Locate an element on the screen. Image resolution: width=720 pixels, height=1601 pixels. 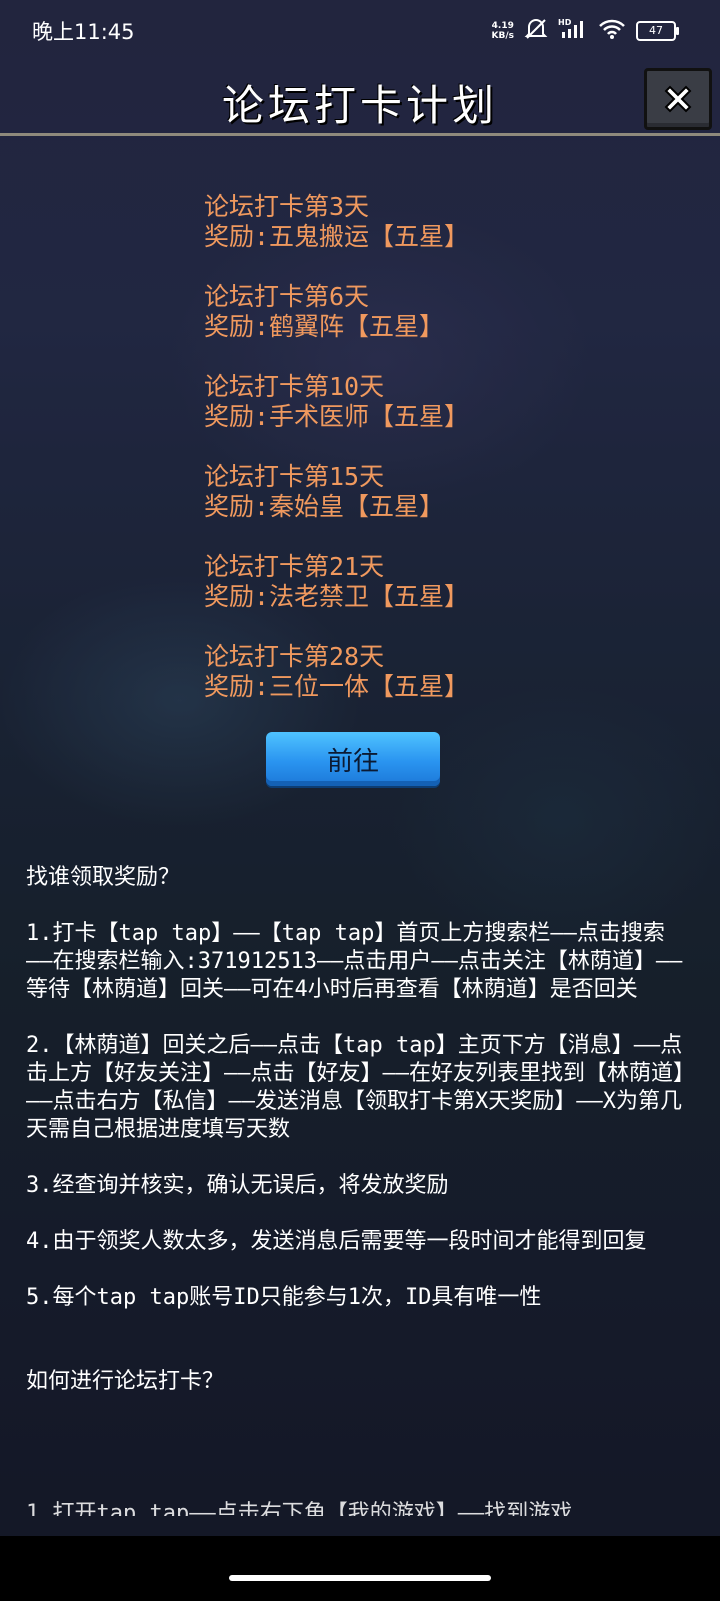
network-speed-value: 4.19 is located at coordinates (502, 26).